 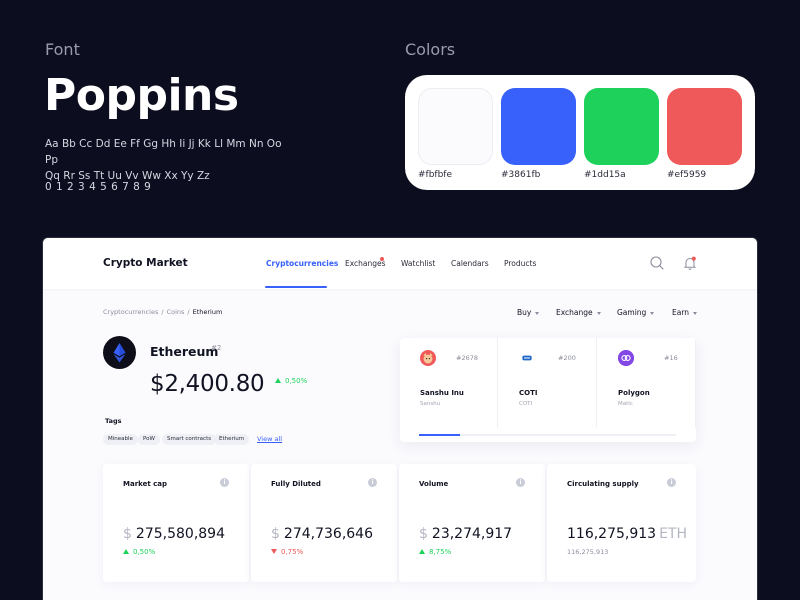 What do you see at coordinates (626, 358) in the screenshot?
I see `polygon-icon` at bounding box center [626, 358].